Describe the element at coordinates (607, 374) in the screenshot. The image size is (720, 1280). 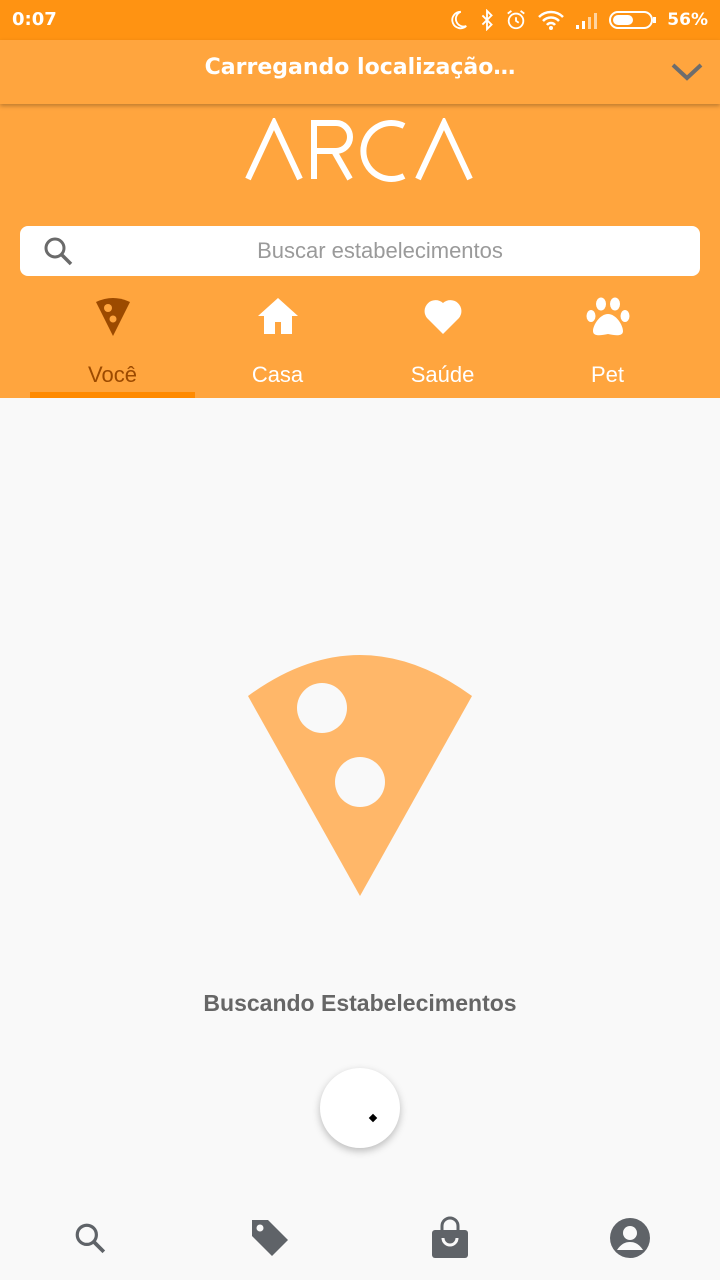
I see `tab-label: Pet` at that location.